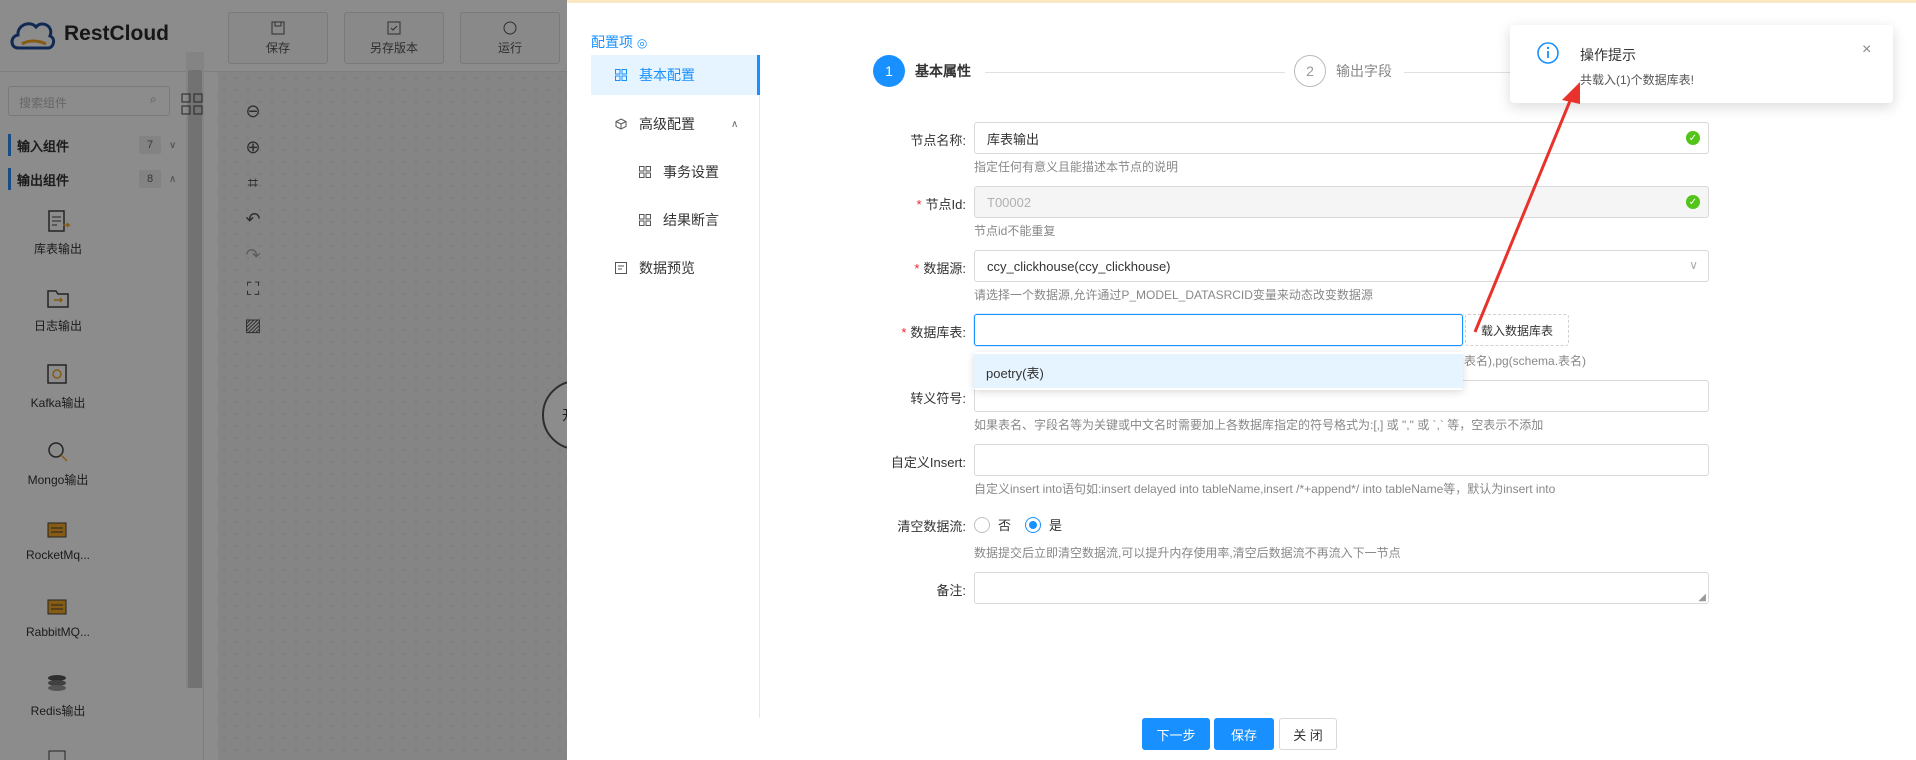 This screenshot has width=1916, height=760. Describe the element at coordinates (1043, 524) in the screenshot. I see `radio-yes: 是` at that location.